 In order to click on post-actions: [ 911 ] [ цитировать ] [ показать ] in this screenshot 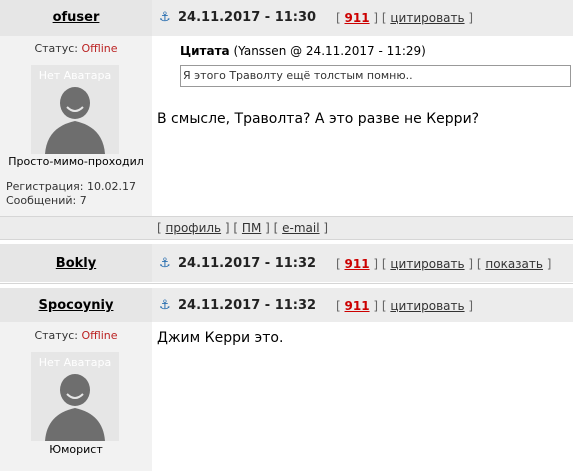, I will do `click(444, 264)`.